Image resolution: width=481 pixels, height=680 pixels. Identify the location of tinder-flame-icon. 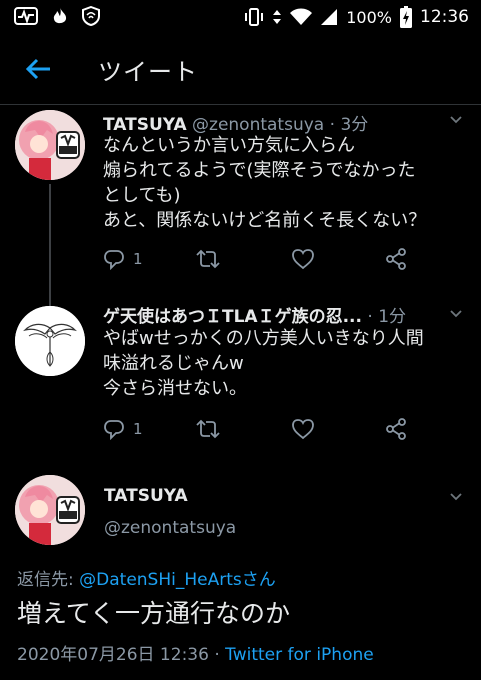
(60, 15).